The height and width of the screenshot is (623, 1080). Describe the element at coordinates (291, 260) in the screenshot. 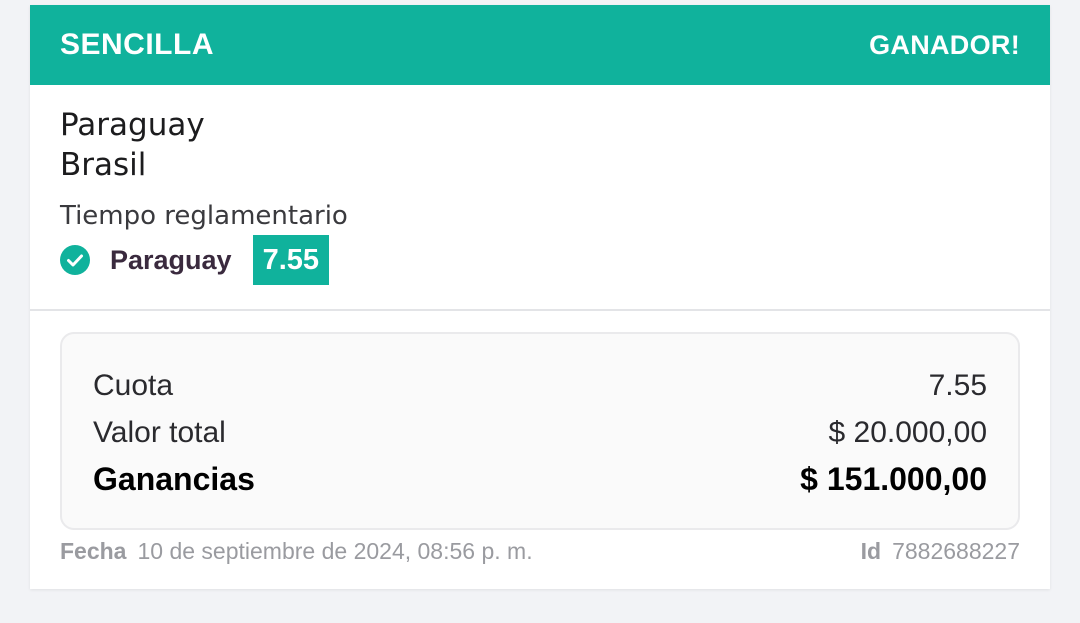

I see `selection-odds-badge: 7.55` at that location.